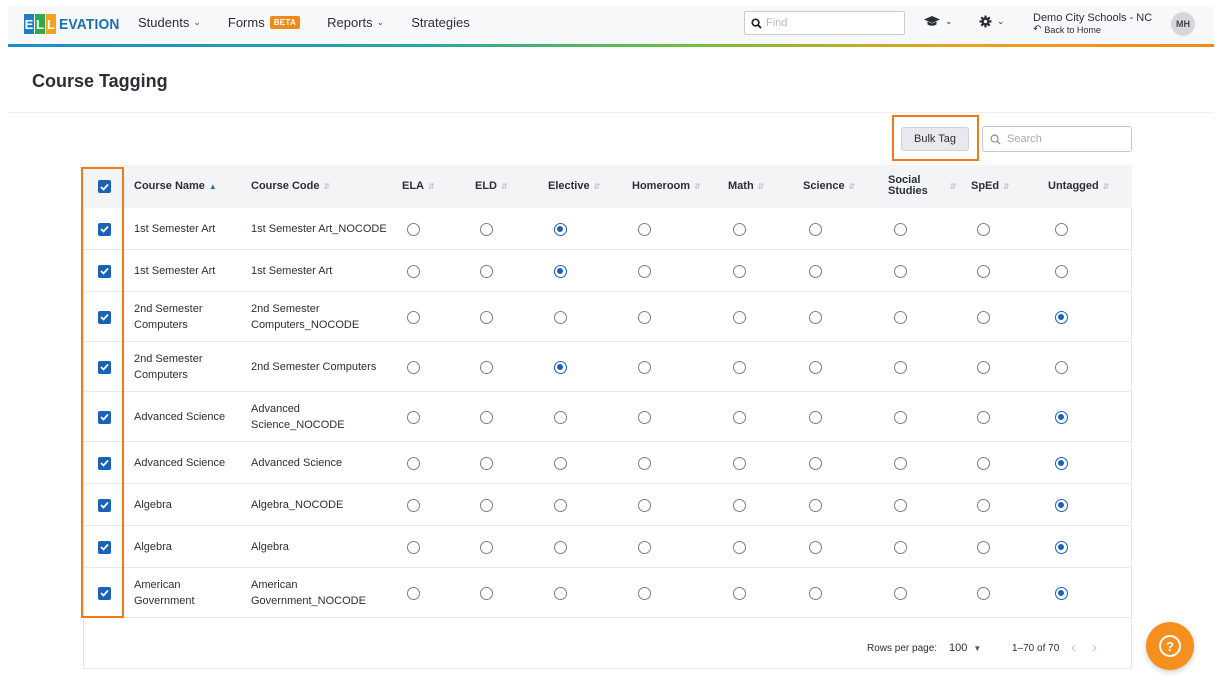 This screenshot has width=1225, height=694. What do you see at coordinates (1170, 646) in the screenshot?
I see `help-button: ?` at bounding box center [1170, 646].